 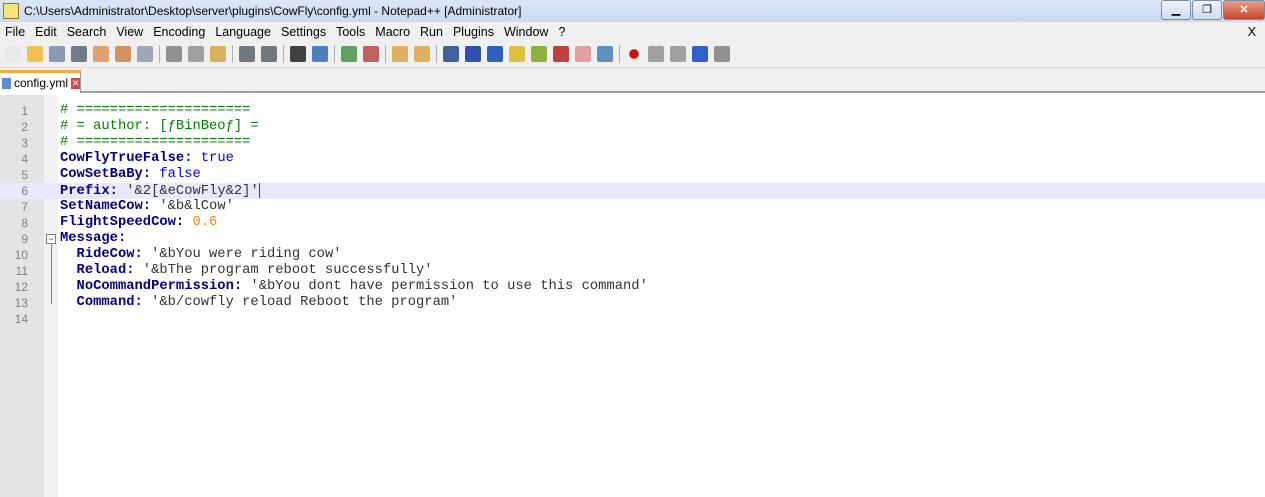 I want to click on zoom-in-icon, so click(x=349, y=54).